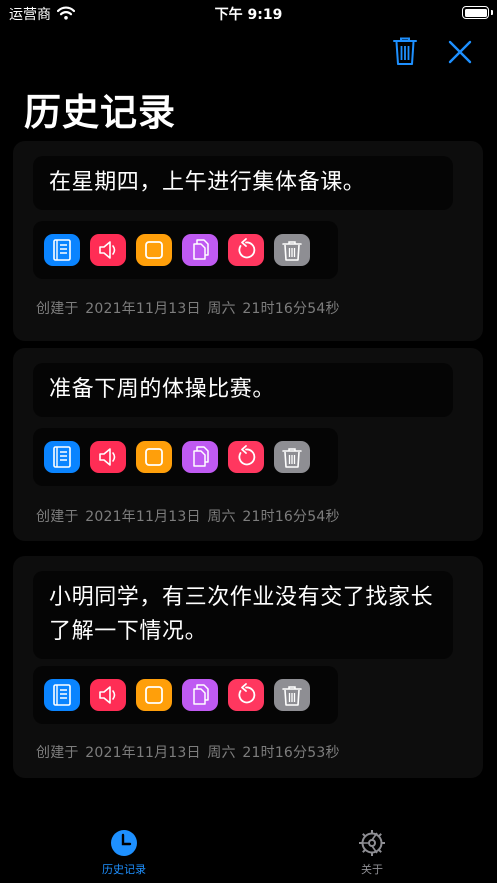 This screenshot has width=497, height=883. I want to click on clear-all-trash-button, so click(405, 51).